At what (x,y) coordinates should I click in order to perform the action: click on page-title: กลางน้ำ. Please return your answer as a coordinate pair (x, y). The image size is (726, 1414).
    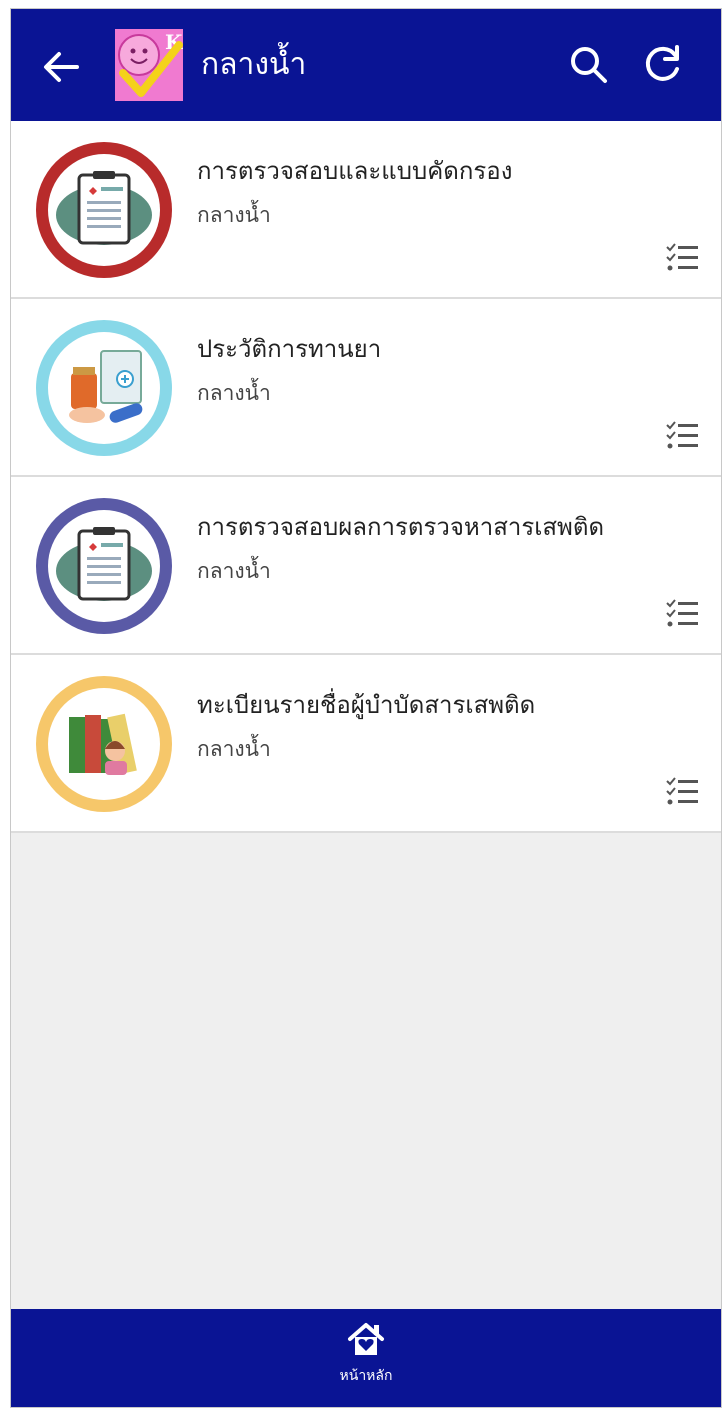
    Looking at the image, I should click on (254, 64).